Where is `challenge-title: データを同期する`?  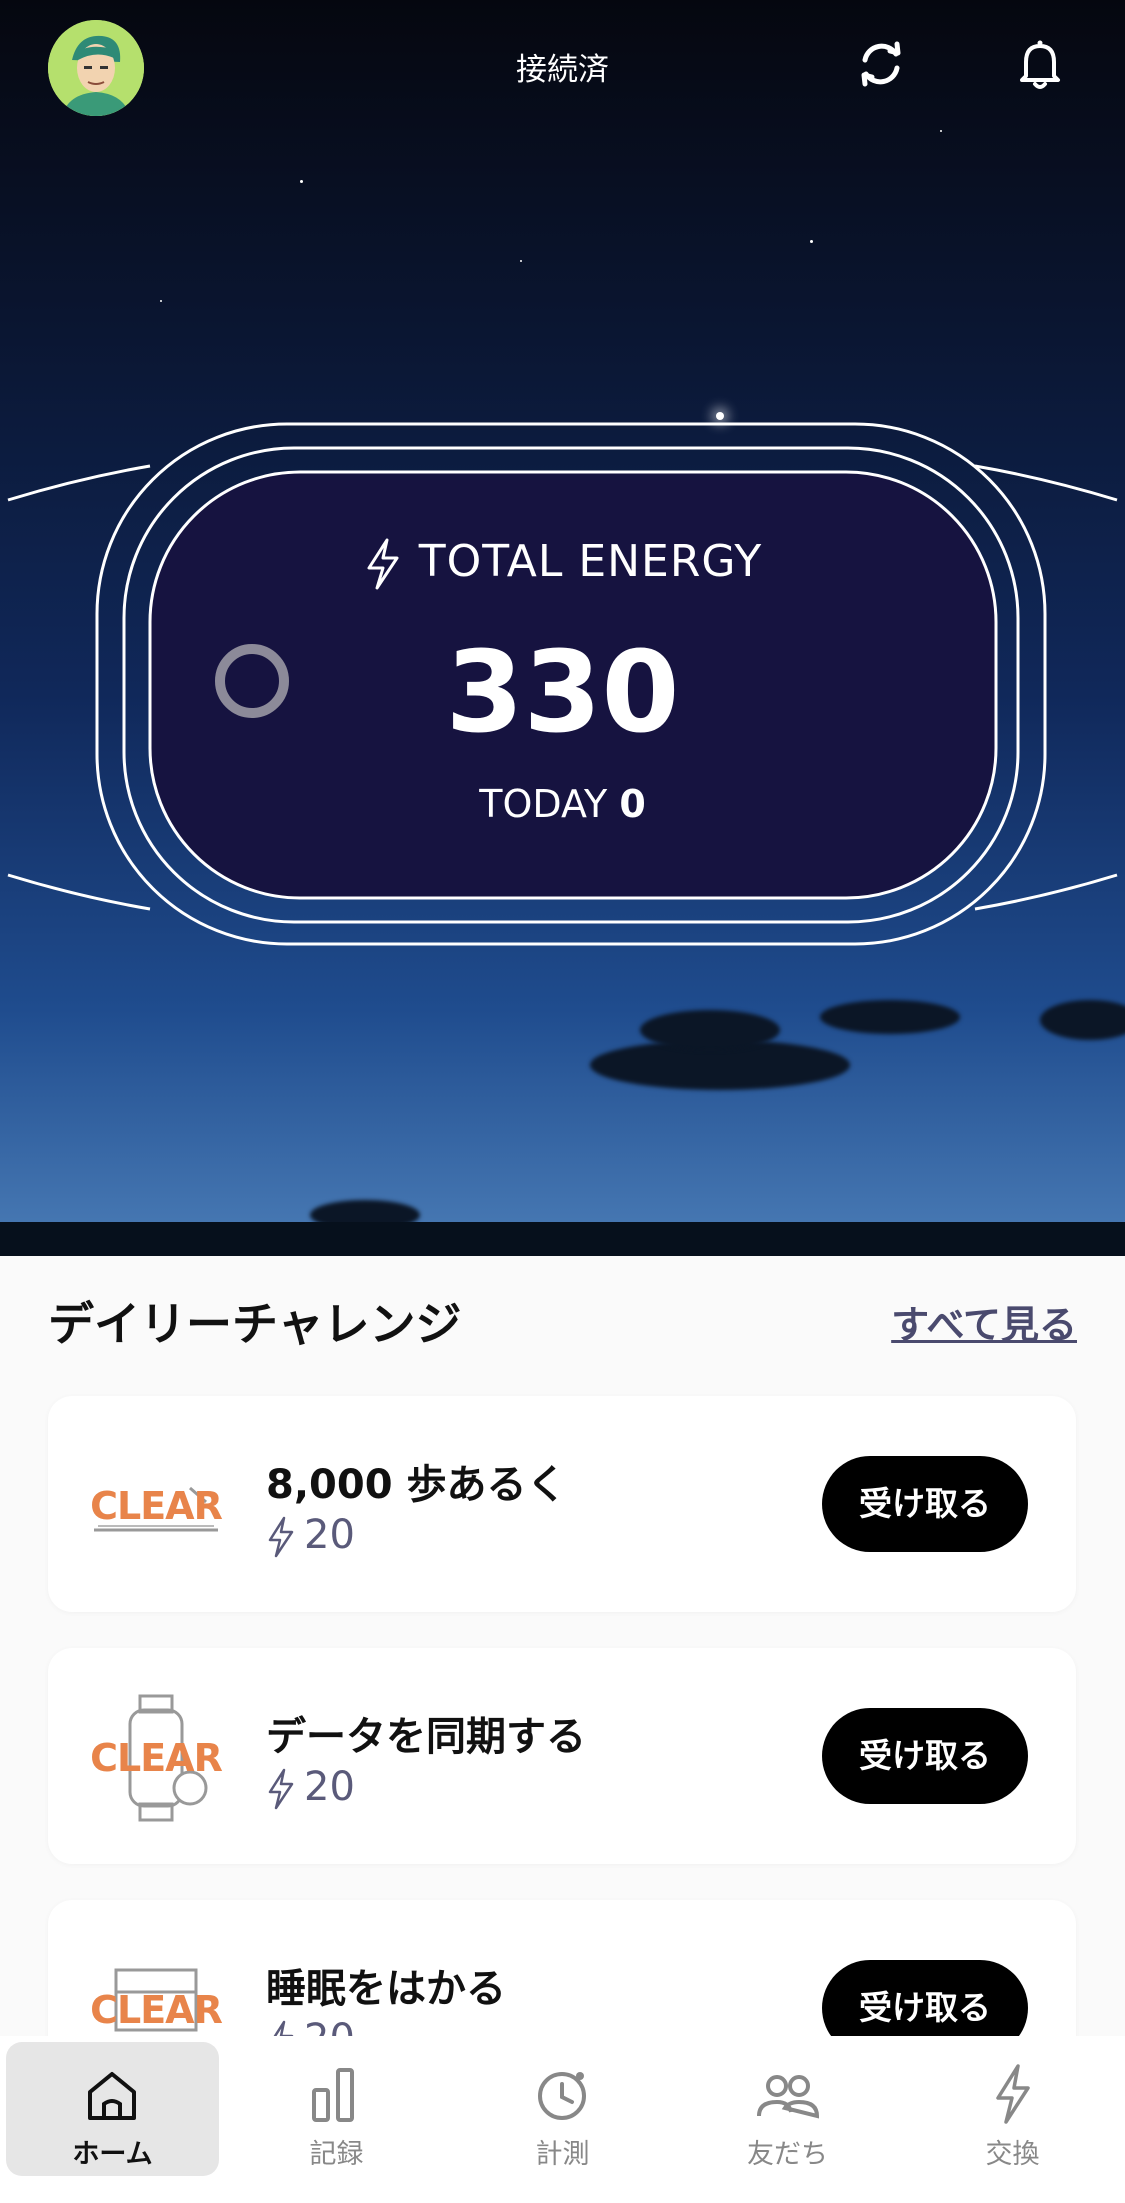 challenge-title: データを同期する is located at coordinates (426, 1737).